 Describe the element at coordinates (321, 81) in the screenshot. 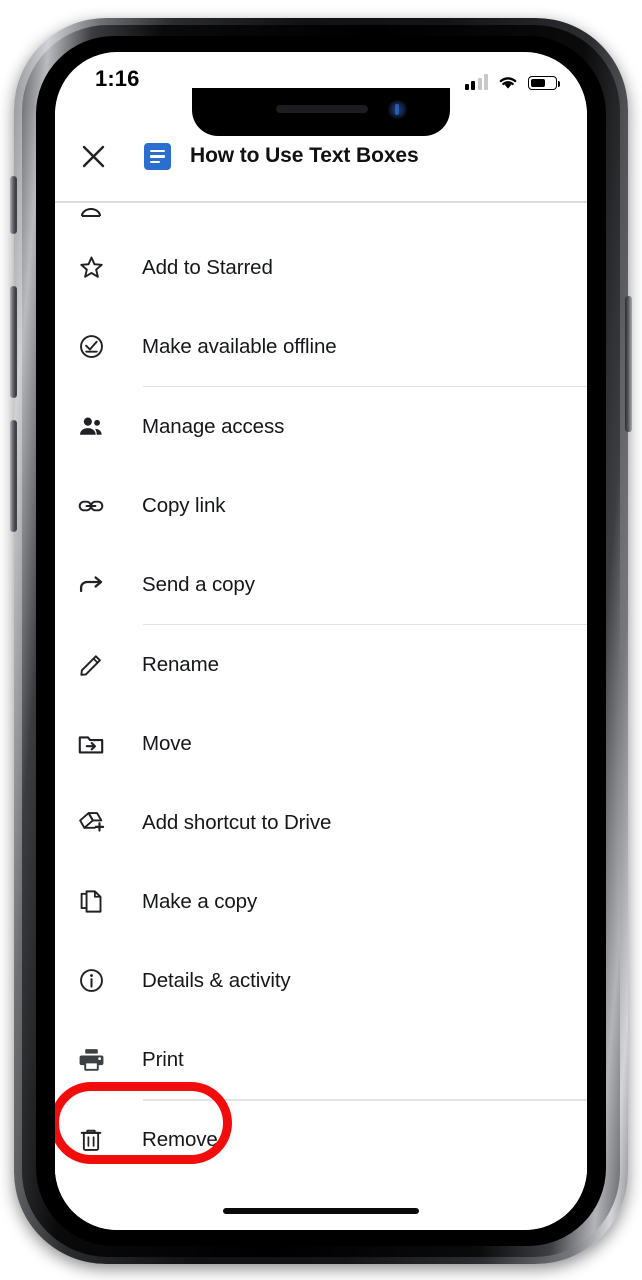

I see `status-bar: 1:16` at that location.